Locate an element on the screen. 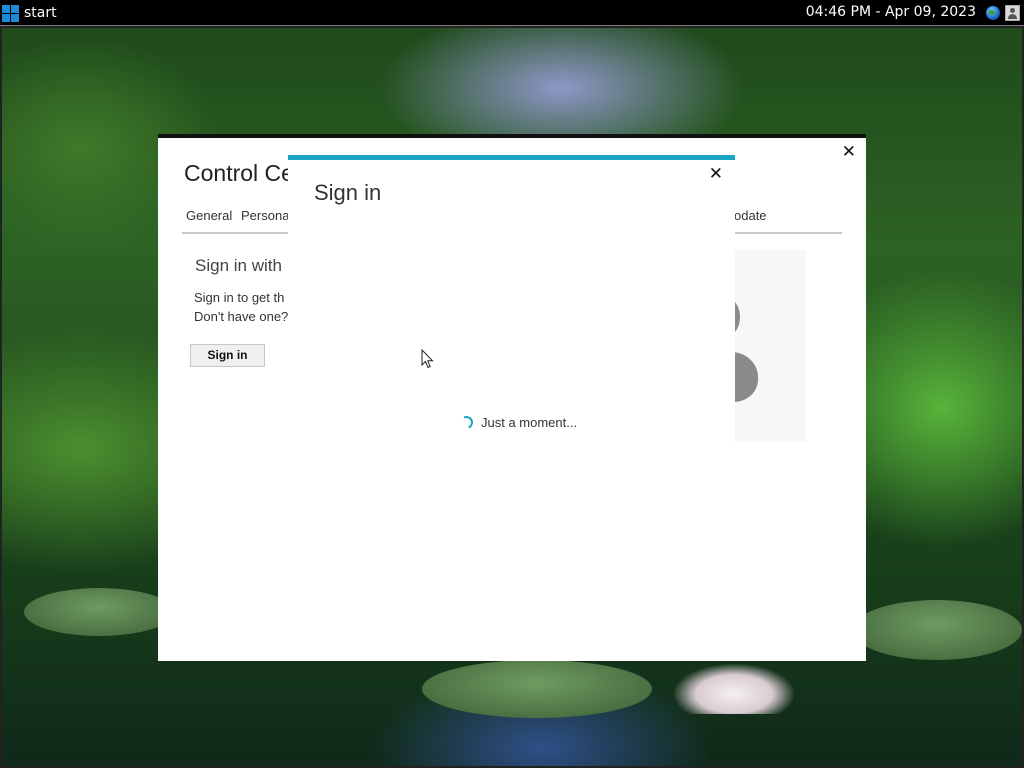  water-lily is located at coordinates (734, 689).